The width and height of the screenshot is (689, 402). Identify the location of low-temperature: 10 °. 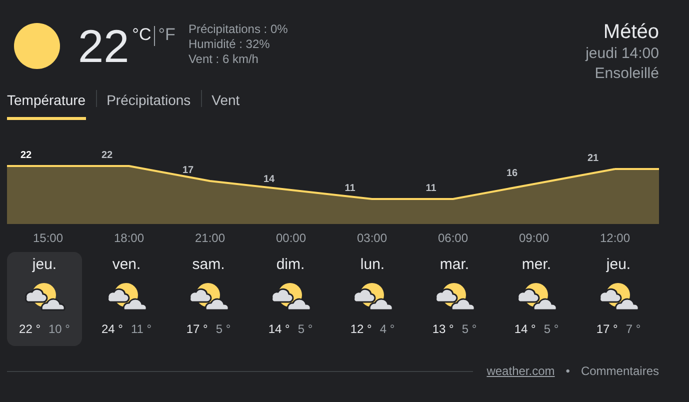
(59, 329).